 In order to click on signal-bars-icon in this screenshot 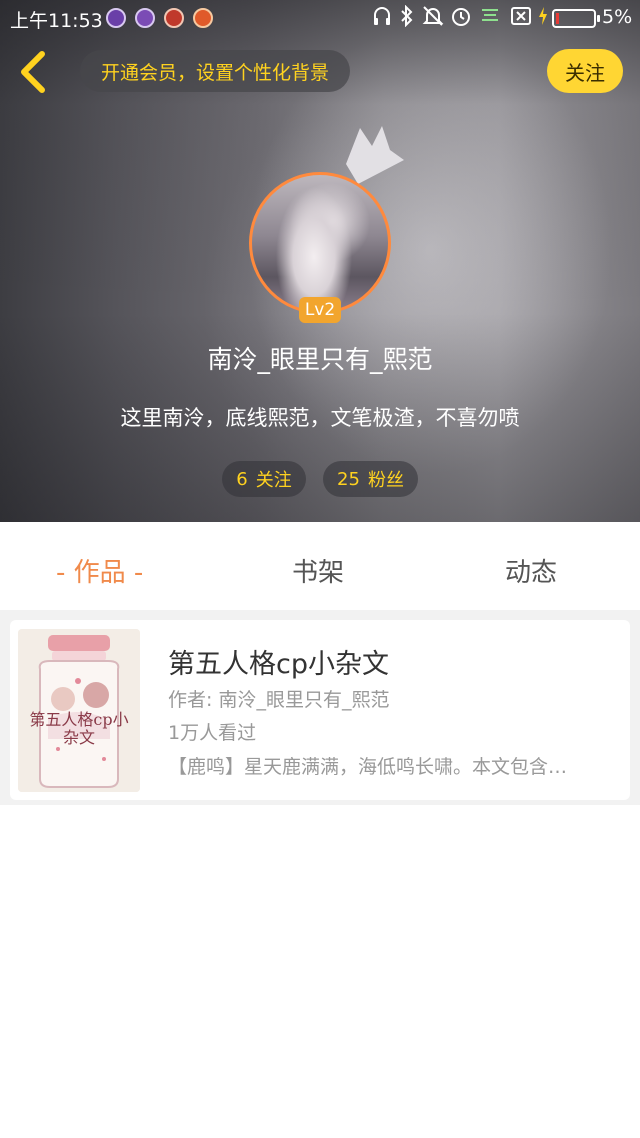, I will do `click(490, 18)`.